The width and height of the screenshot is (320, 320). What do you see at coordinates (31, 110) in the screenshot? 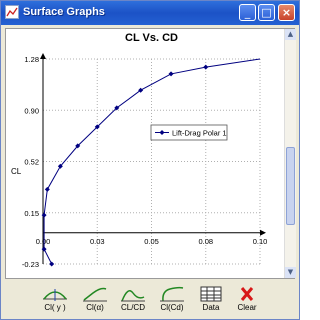
I see `y-tick-label: 0.90` at bounding box center [31, 110].